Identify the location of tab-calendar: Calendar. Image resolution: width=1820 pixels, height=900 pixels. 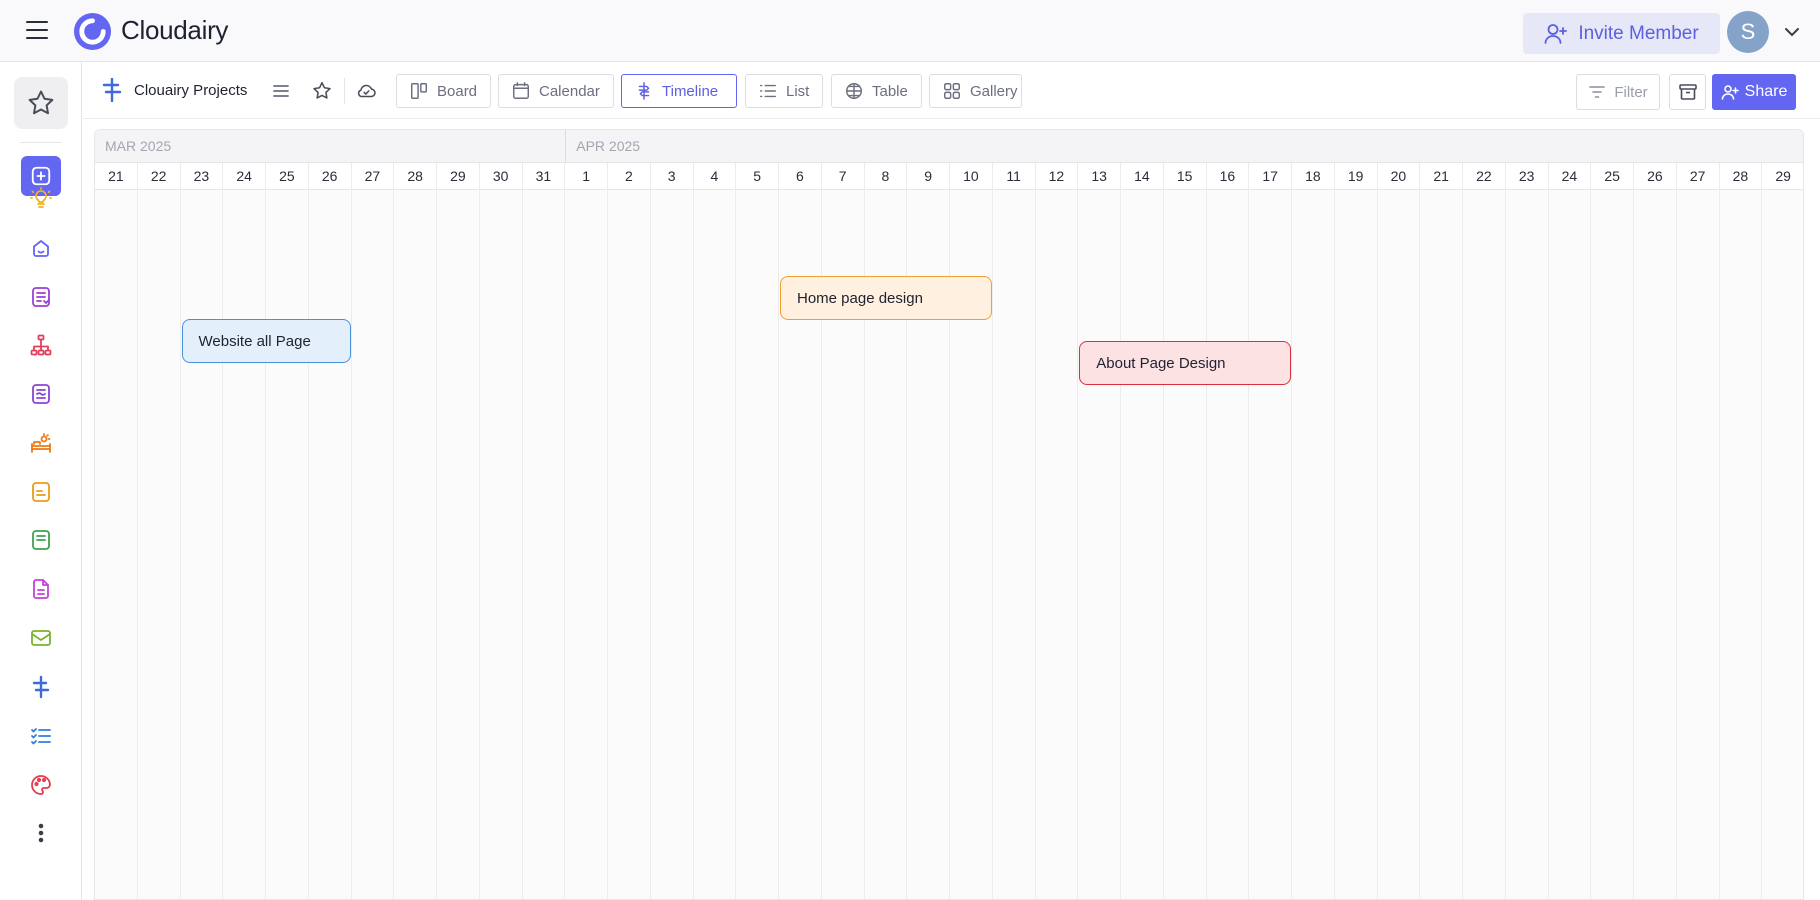
(556, 91).